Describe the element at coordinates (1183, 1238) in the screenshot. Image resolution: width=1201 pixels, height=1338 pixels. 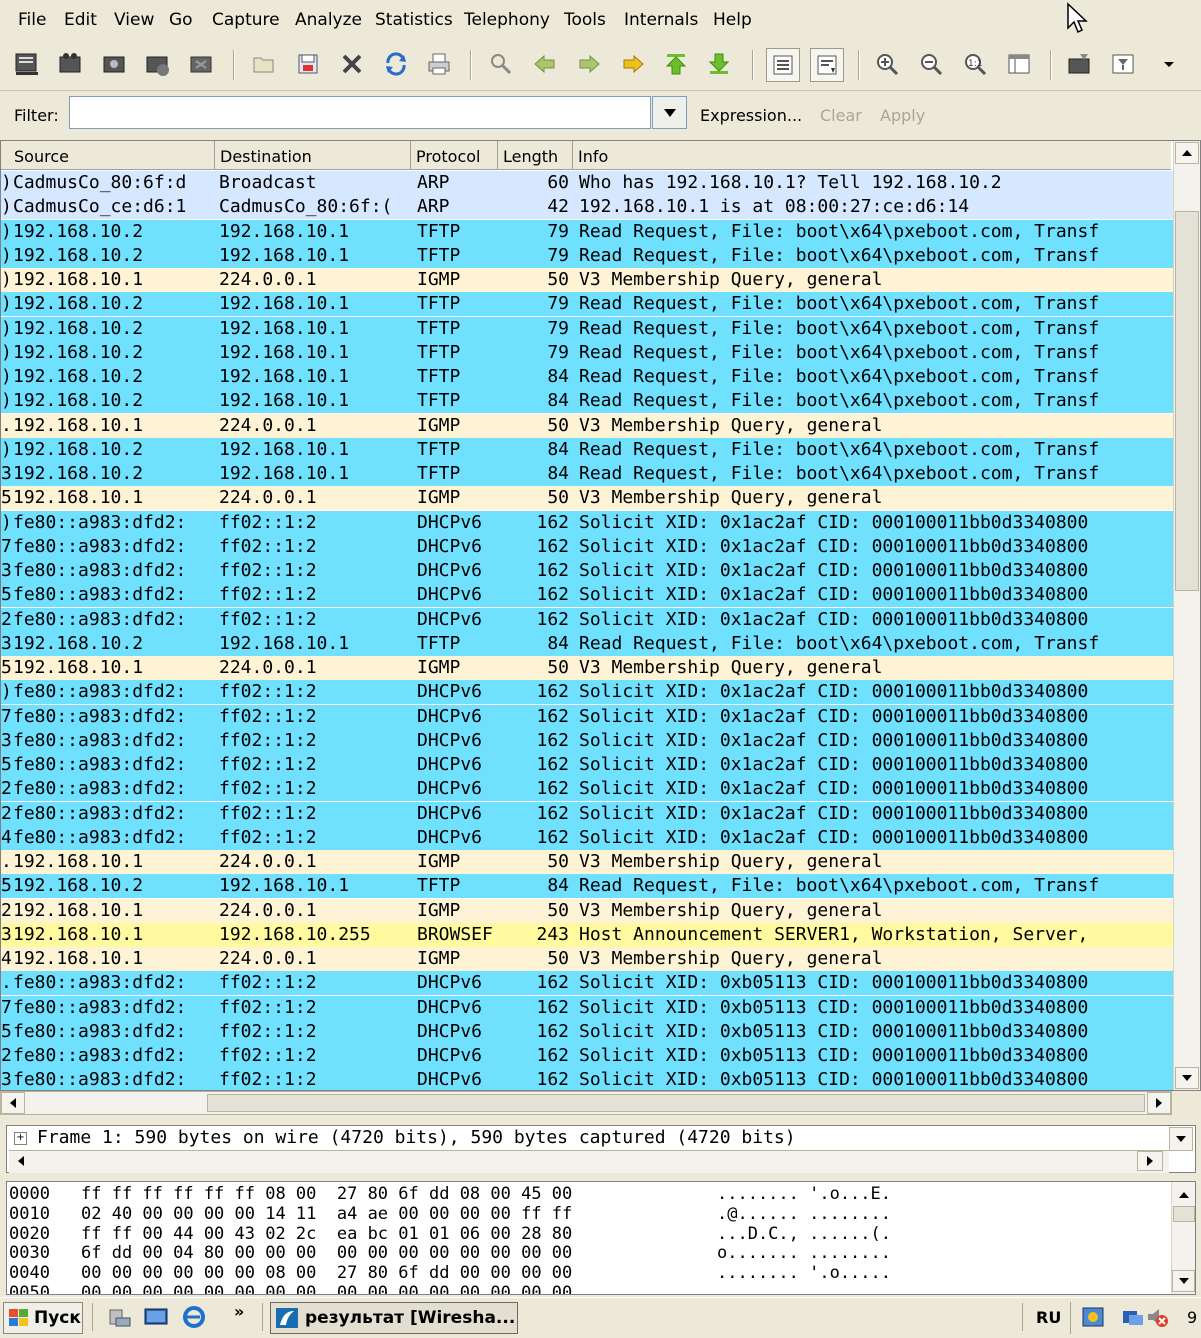
I see `hex-vertical-scrollbar` at that location.